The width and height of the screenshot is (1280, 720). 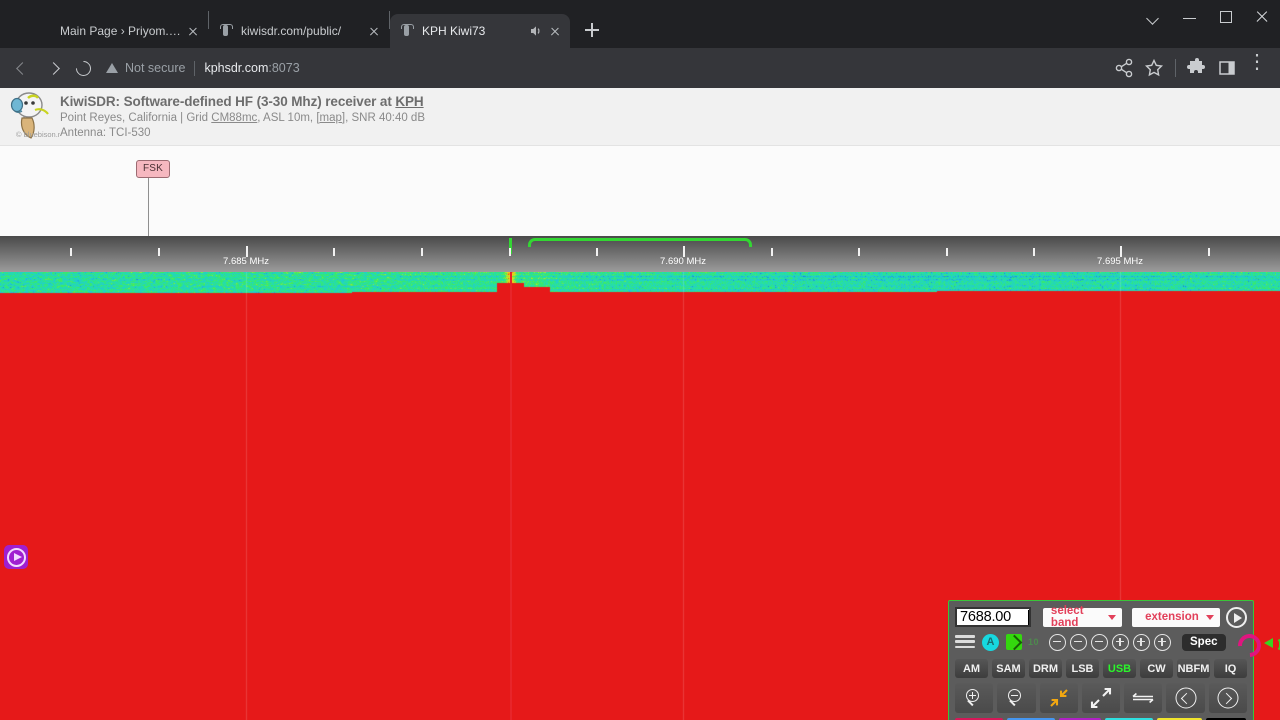 I want to click on mode-button-drm: DRM, so click(x=1045, y=668).